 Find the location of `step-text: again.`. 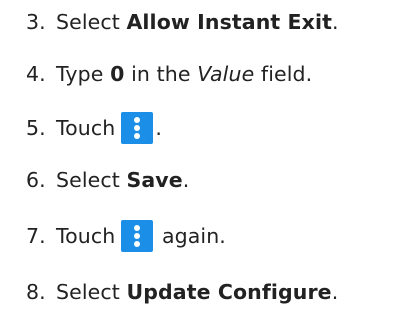

step-text: again. is located at coordinates (193, 236).